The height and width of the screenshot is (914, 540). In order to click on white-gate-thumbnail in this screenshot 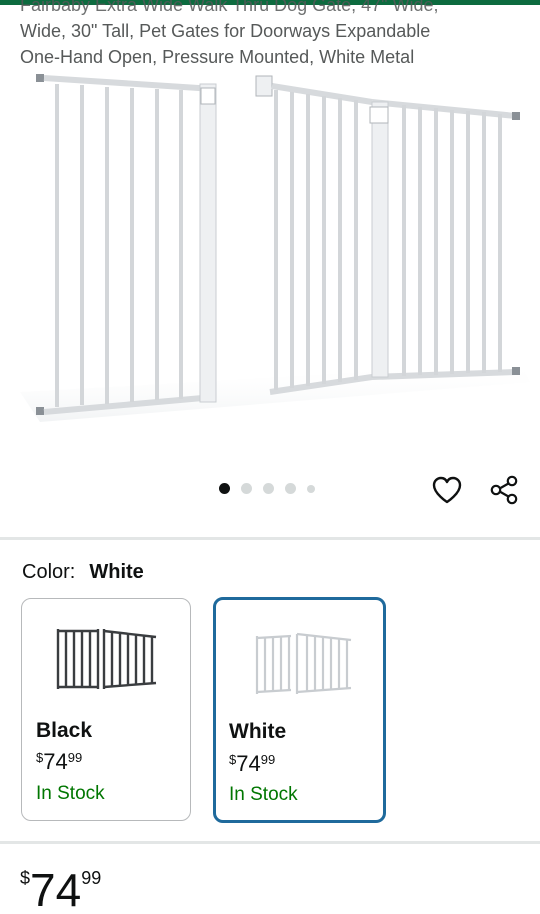, I will do `click(303, 663)`.